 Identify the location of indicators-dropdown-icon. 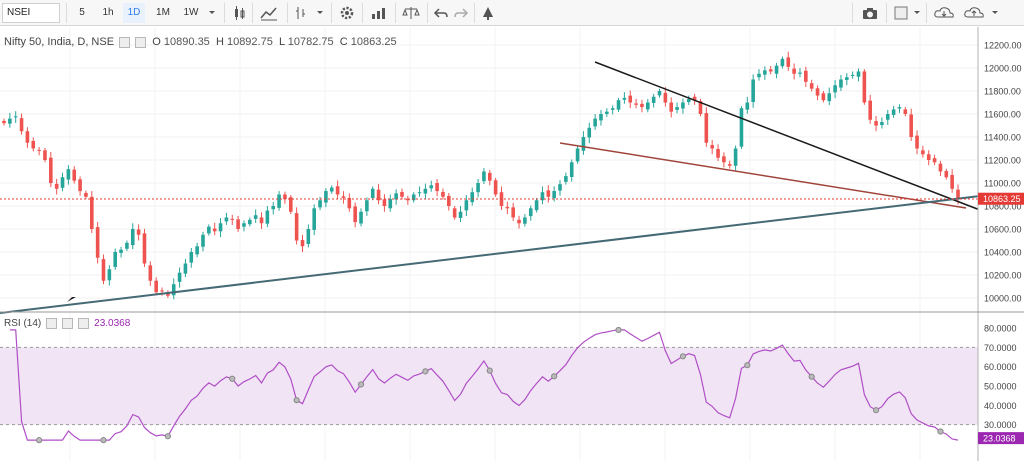
(320, 13).